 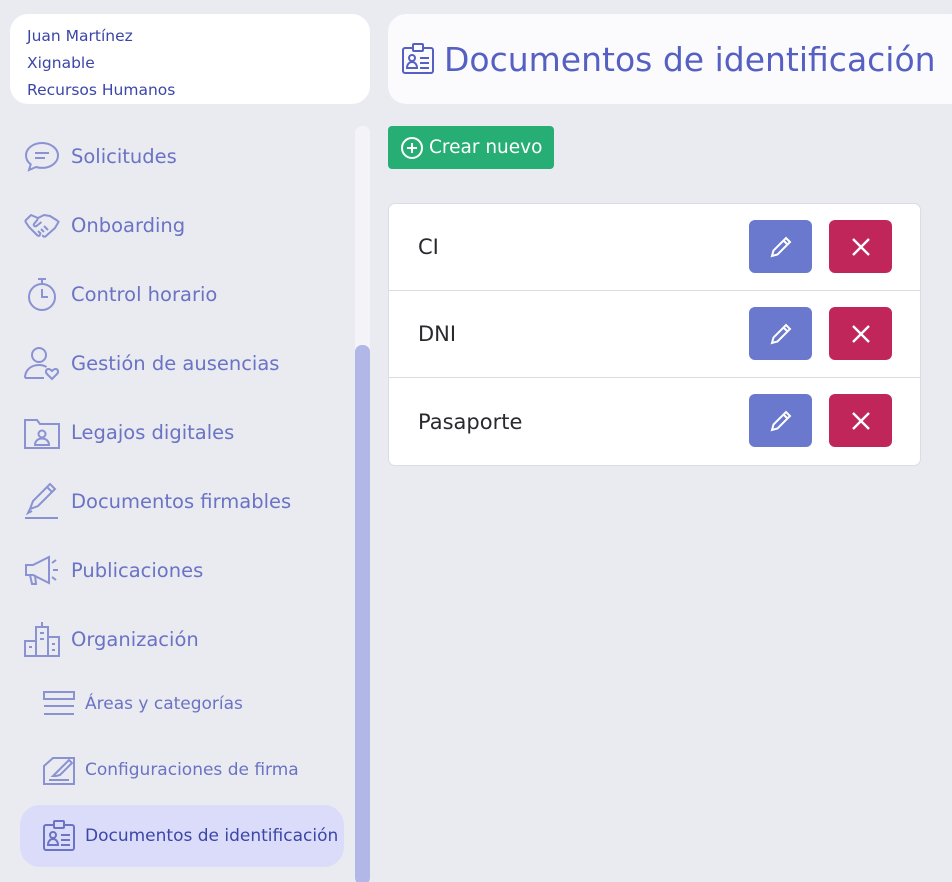 What do you see at coordinates (470, 421) in the screenshot?
I see `document-type-name: Pasaporte` at bounding box center [470, 421].